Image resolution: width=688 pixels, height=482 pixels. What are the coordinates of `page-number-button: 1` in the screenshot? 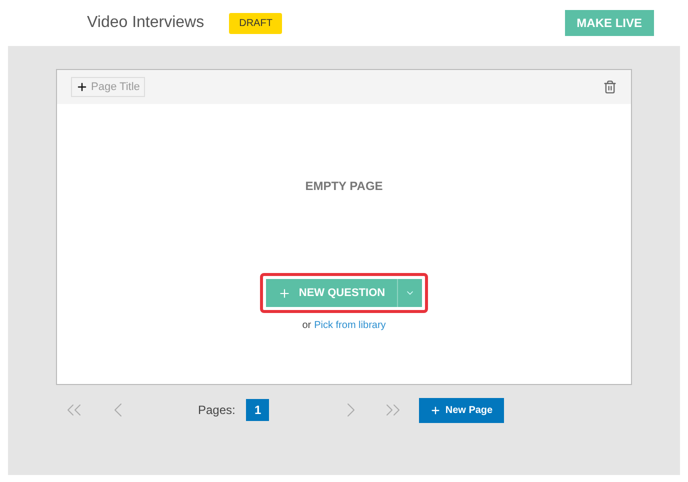 It's located at (258, 410).